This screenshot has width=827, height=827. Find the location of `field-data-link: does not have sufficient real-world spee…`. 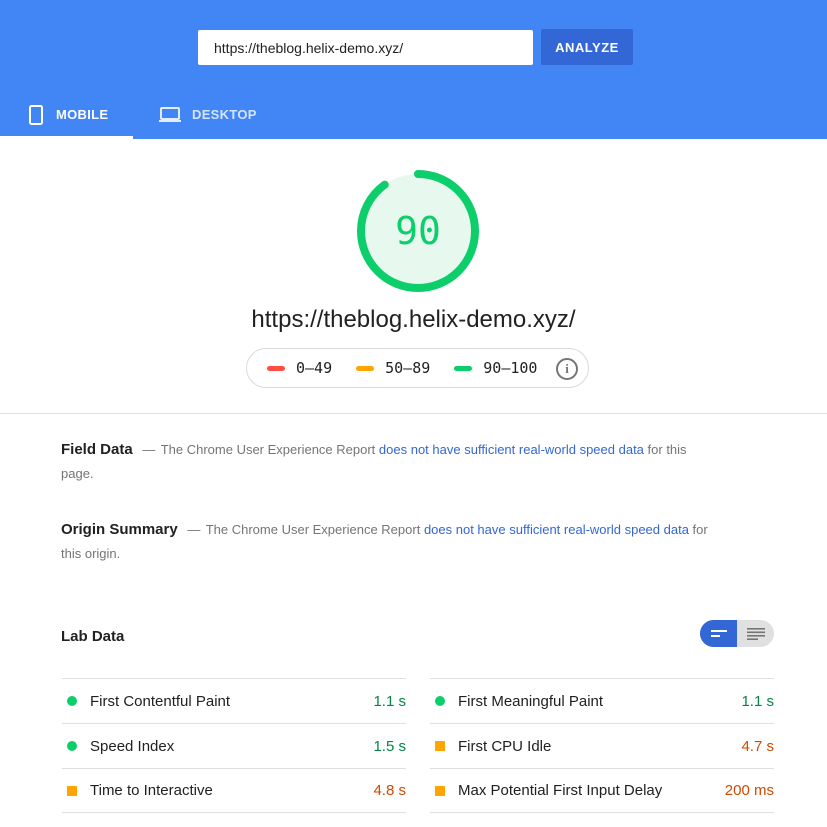

field-data-link: does not have sufficient real-world spee… is located at coordinates (511, 449).